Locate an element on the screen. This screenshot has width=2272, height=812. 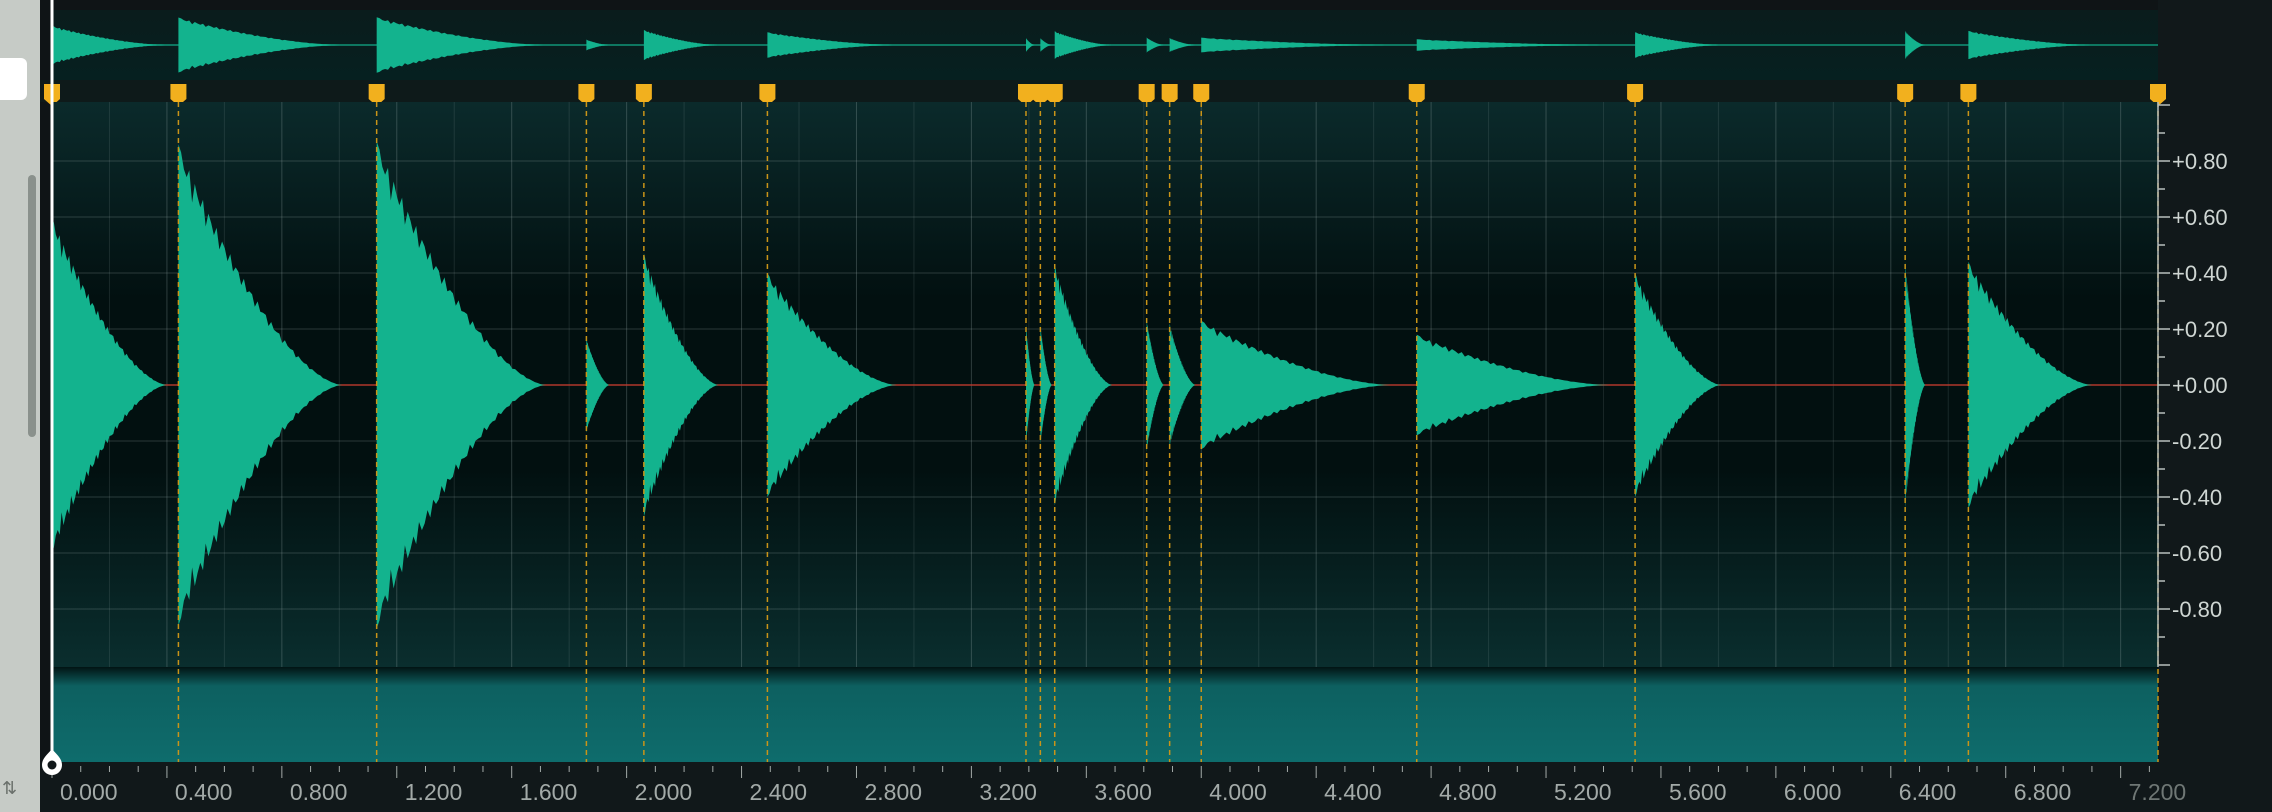
marker-strip-background is located at coordinates (1099, 91).